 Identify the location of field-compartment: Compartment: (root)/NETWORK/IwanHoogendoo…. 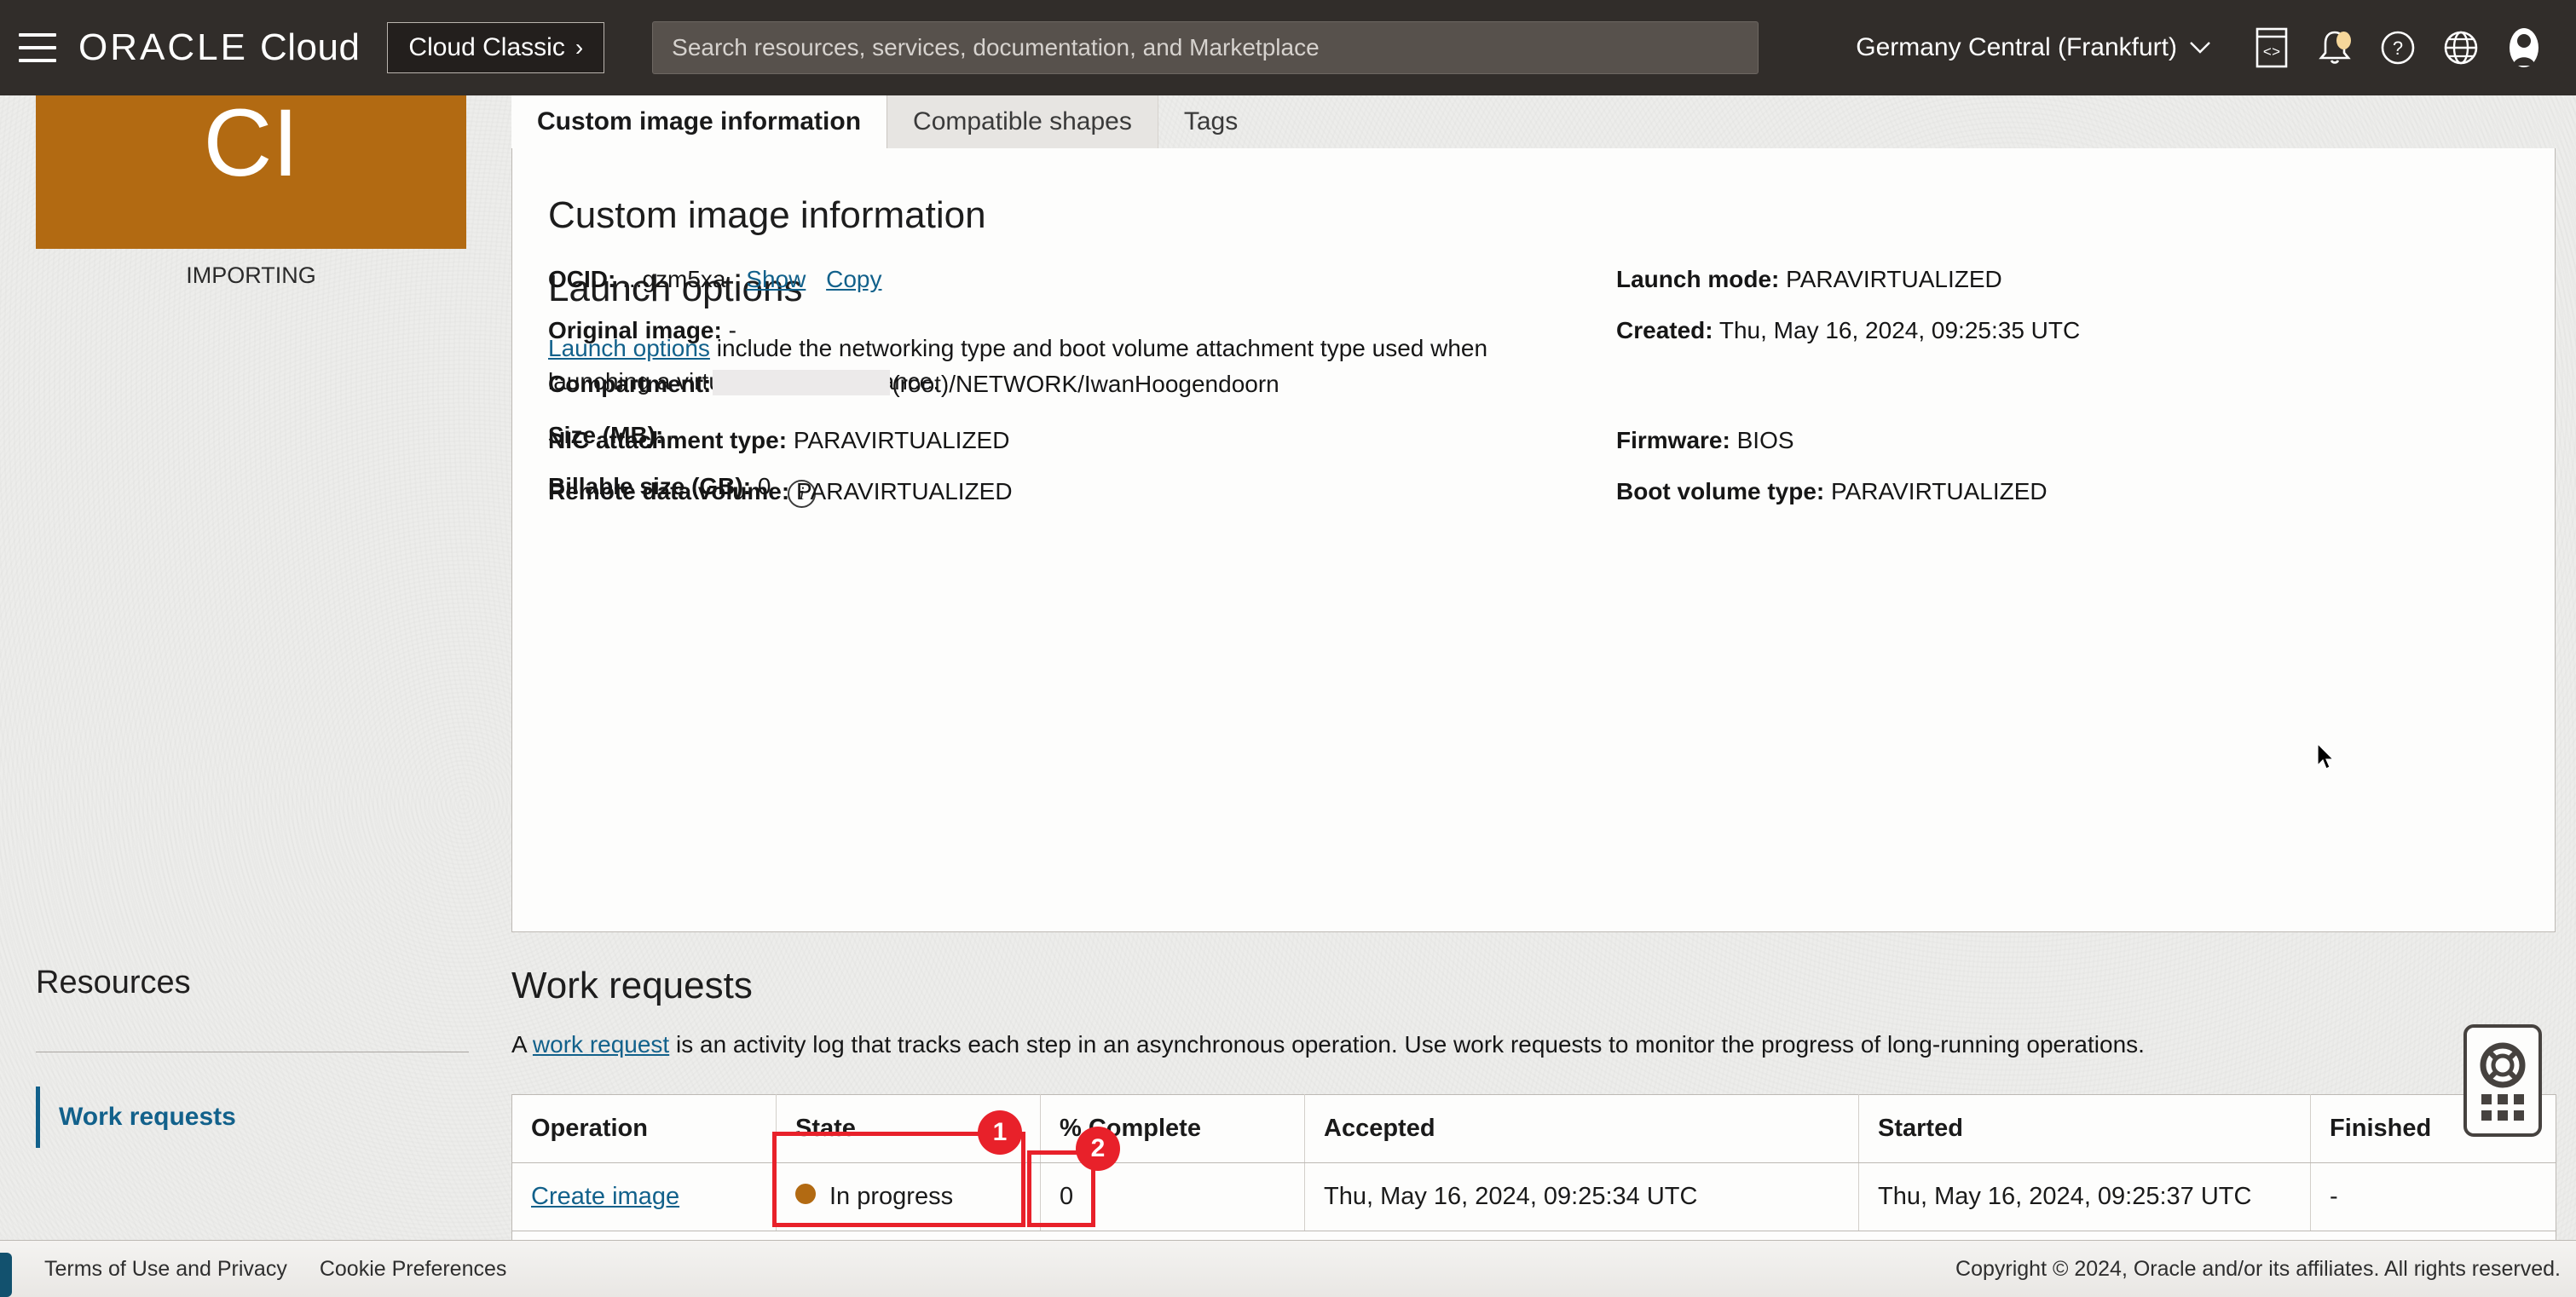
(1051, 383).